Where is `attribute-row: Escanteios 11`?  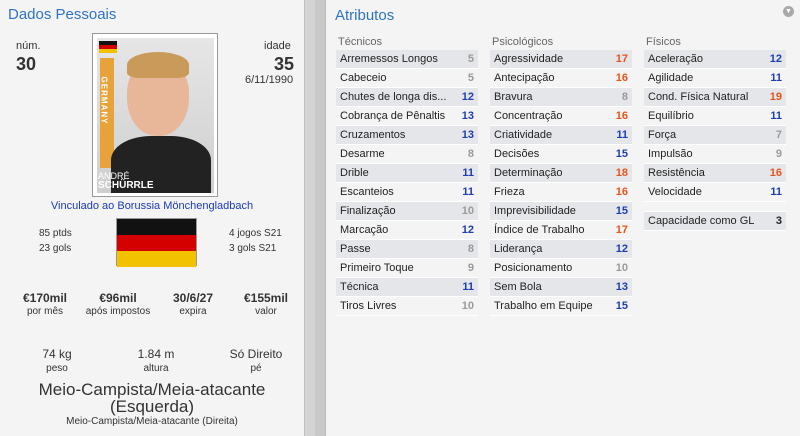 attribute-row: Escanteios 11 is located at coordinates (407, 192).